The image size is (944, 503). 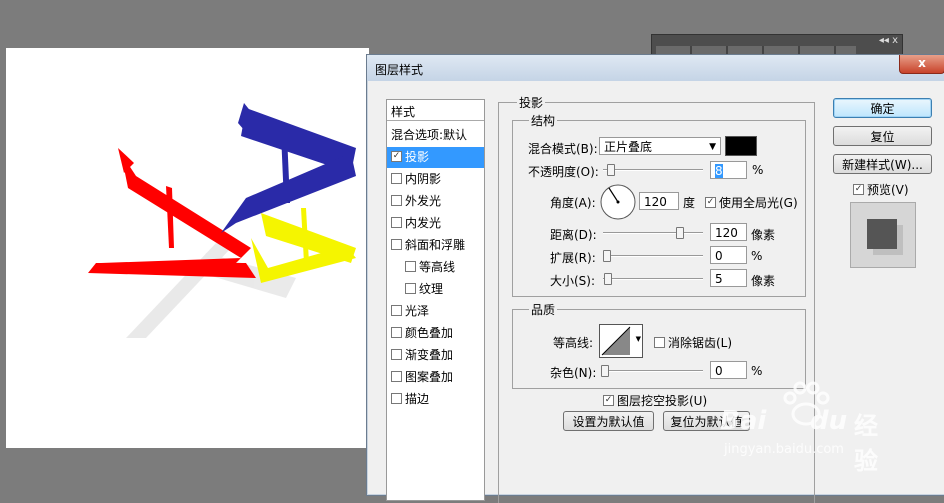 What do you see at coordinates (423, 223) in the screenshot?
I see `style-item-label: 内发光` at bounding box center [423, 223].